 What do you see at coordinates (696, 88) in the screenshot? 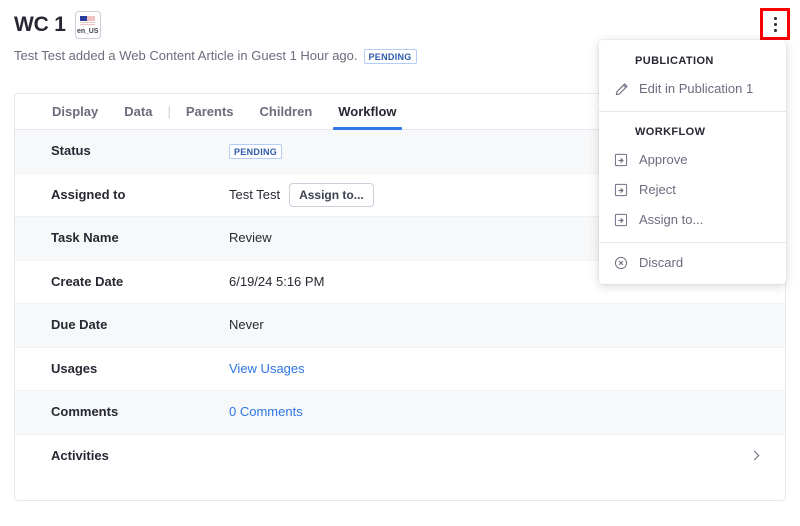
I see `menu-item-label: Edit in Publication 1` at bounding box center [696, 88].